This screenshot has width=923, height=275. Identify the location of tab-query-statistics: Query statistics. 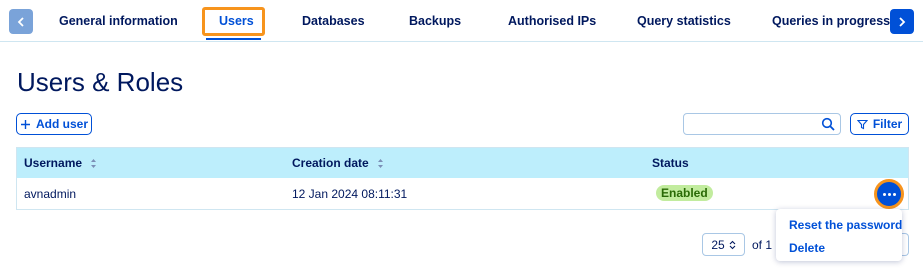
(684, 21).